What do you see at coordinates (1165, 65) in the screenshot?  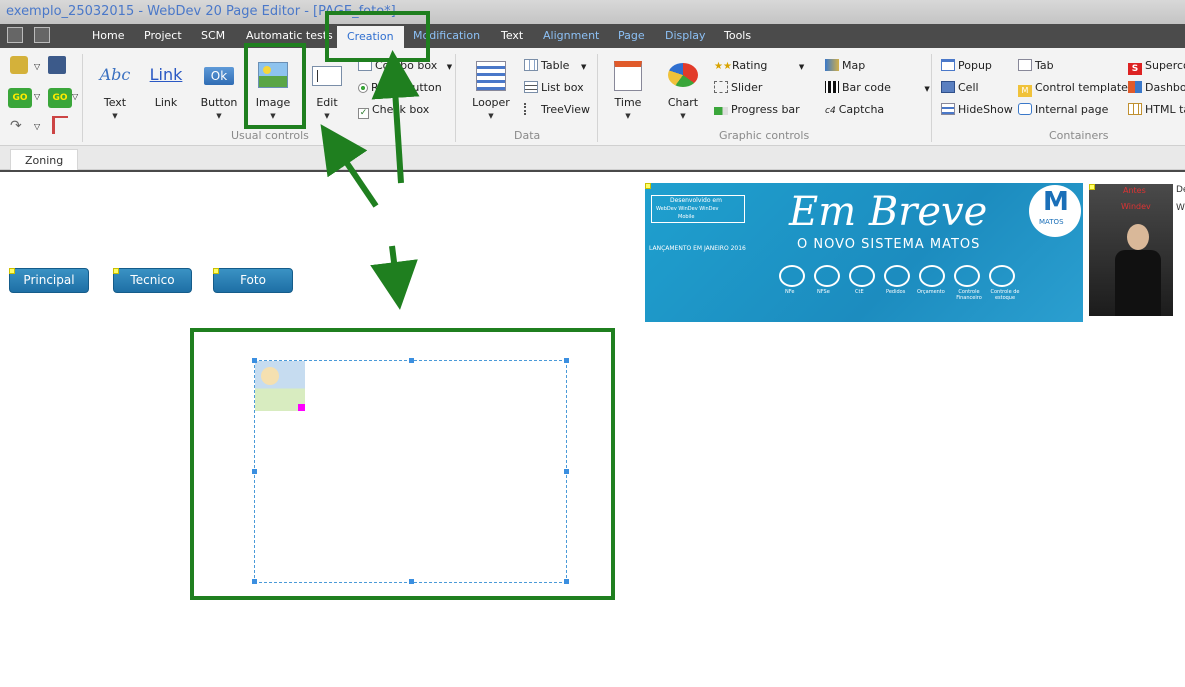 I see `supercontrol-label: Superco` at bounding box center [1165, 65].